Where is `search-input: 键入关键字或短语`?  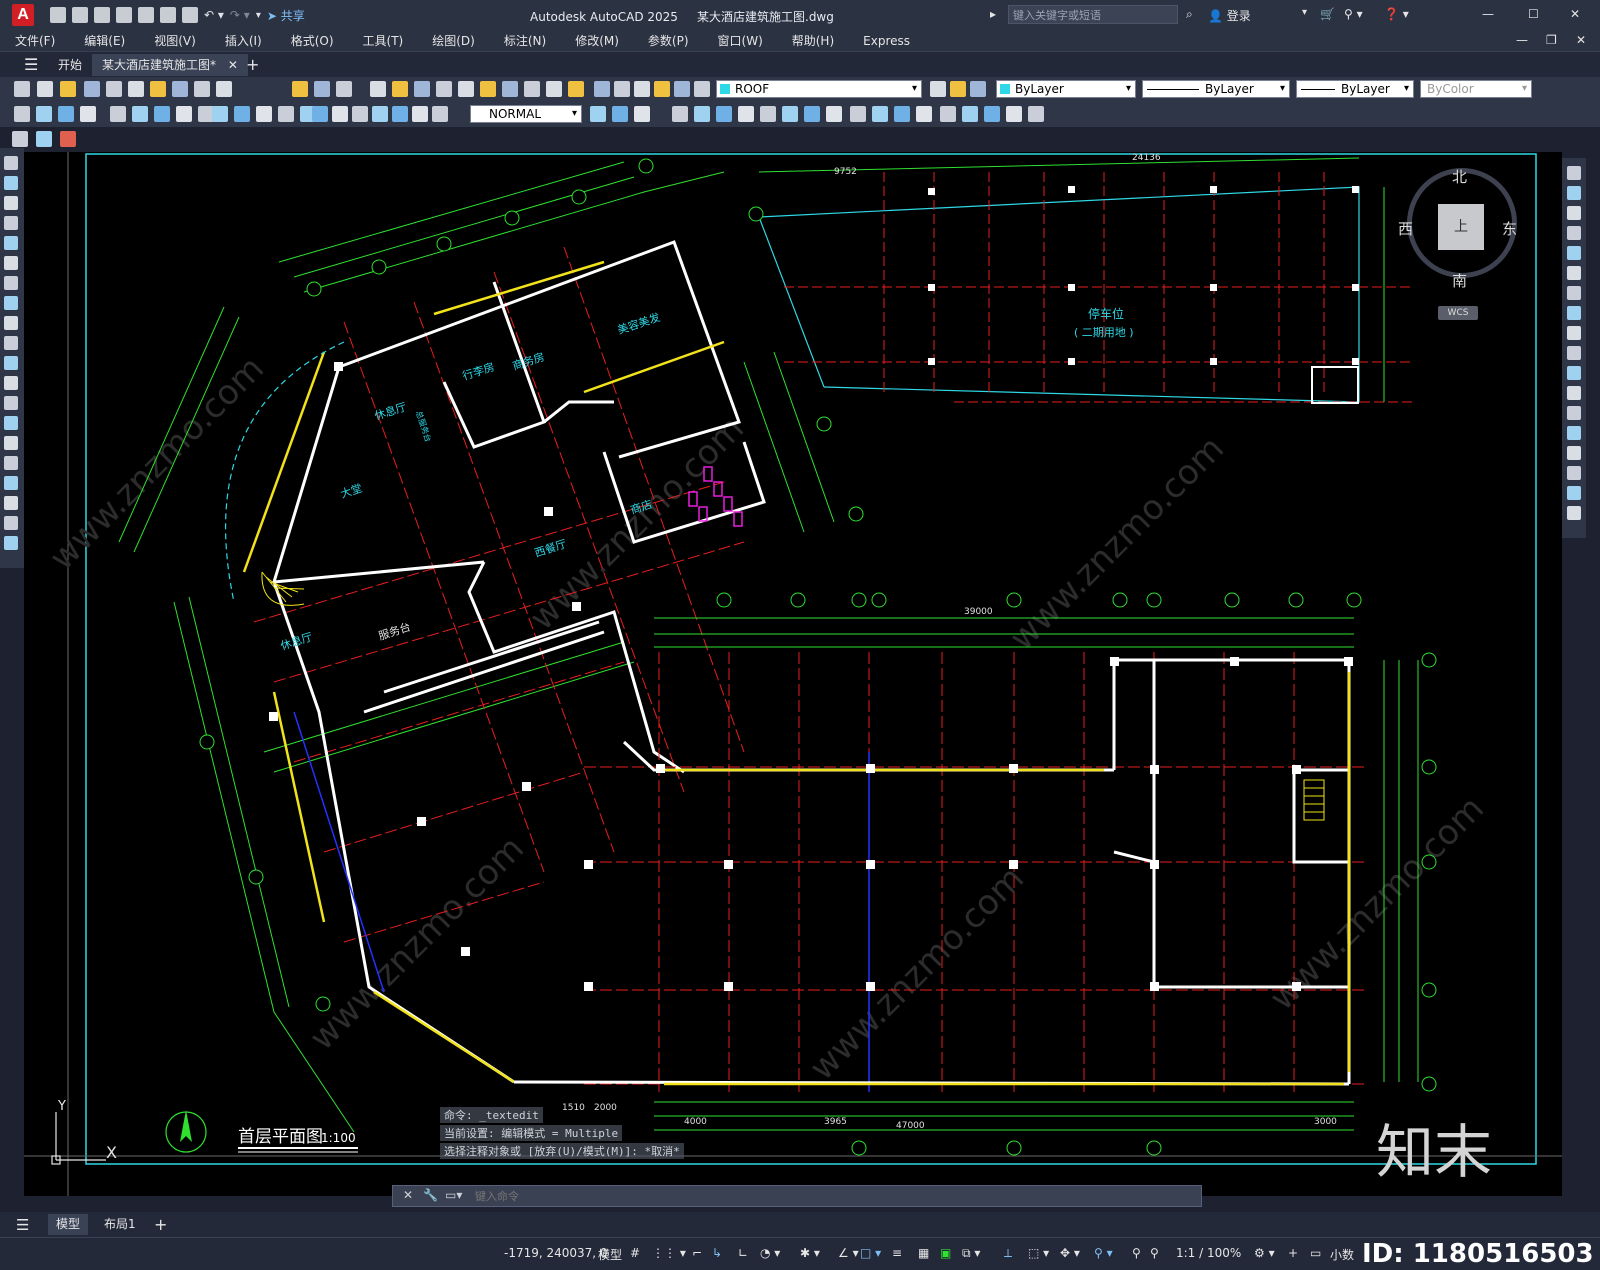
search-input: 键入关键字或短语 is located at coordinates (1093, 14).